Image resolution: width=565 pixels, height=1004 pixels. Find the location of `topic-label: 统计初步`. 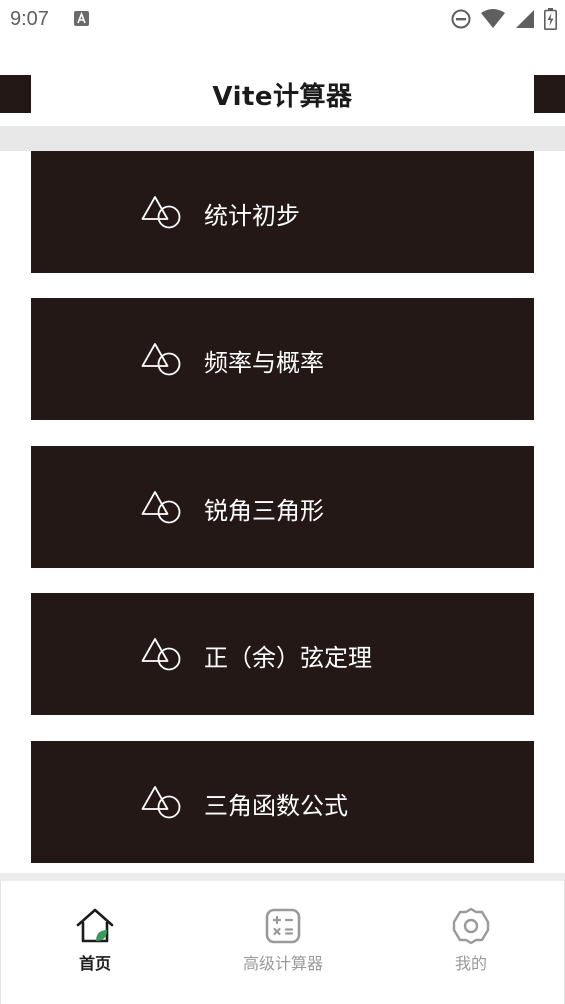

topic-label: 统计初步 is located at coordinates (252, 216).